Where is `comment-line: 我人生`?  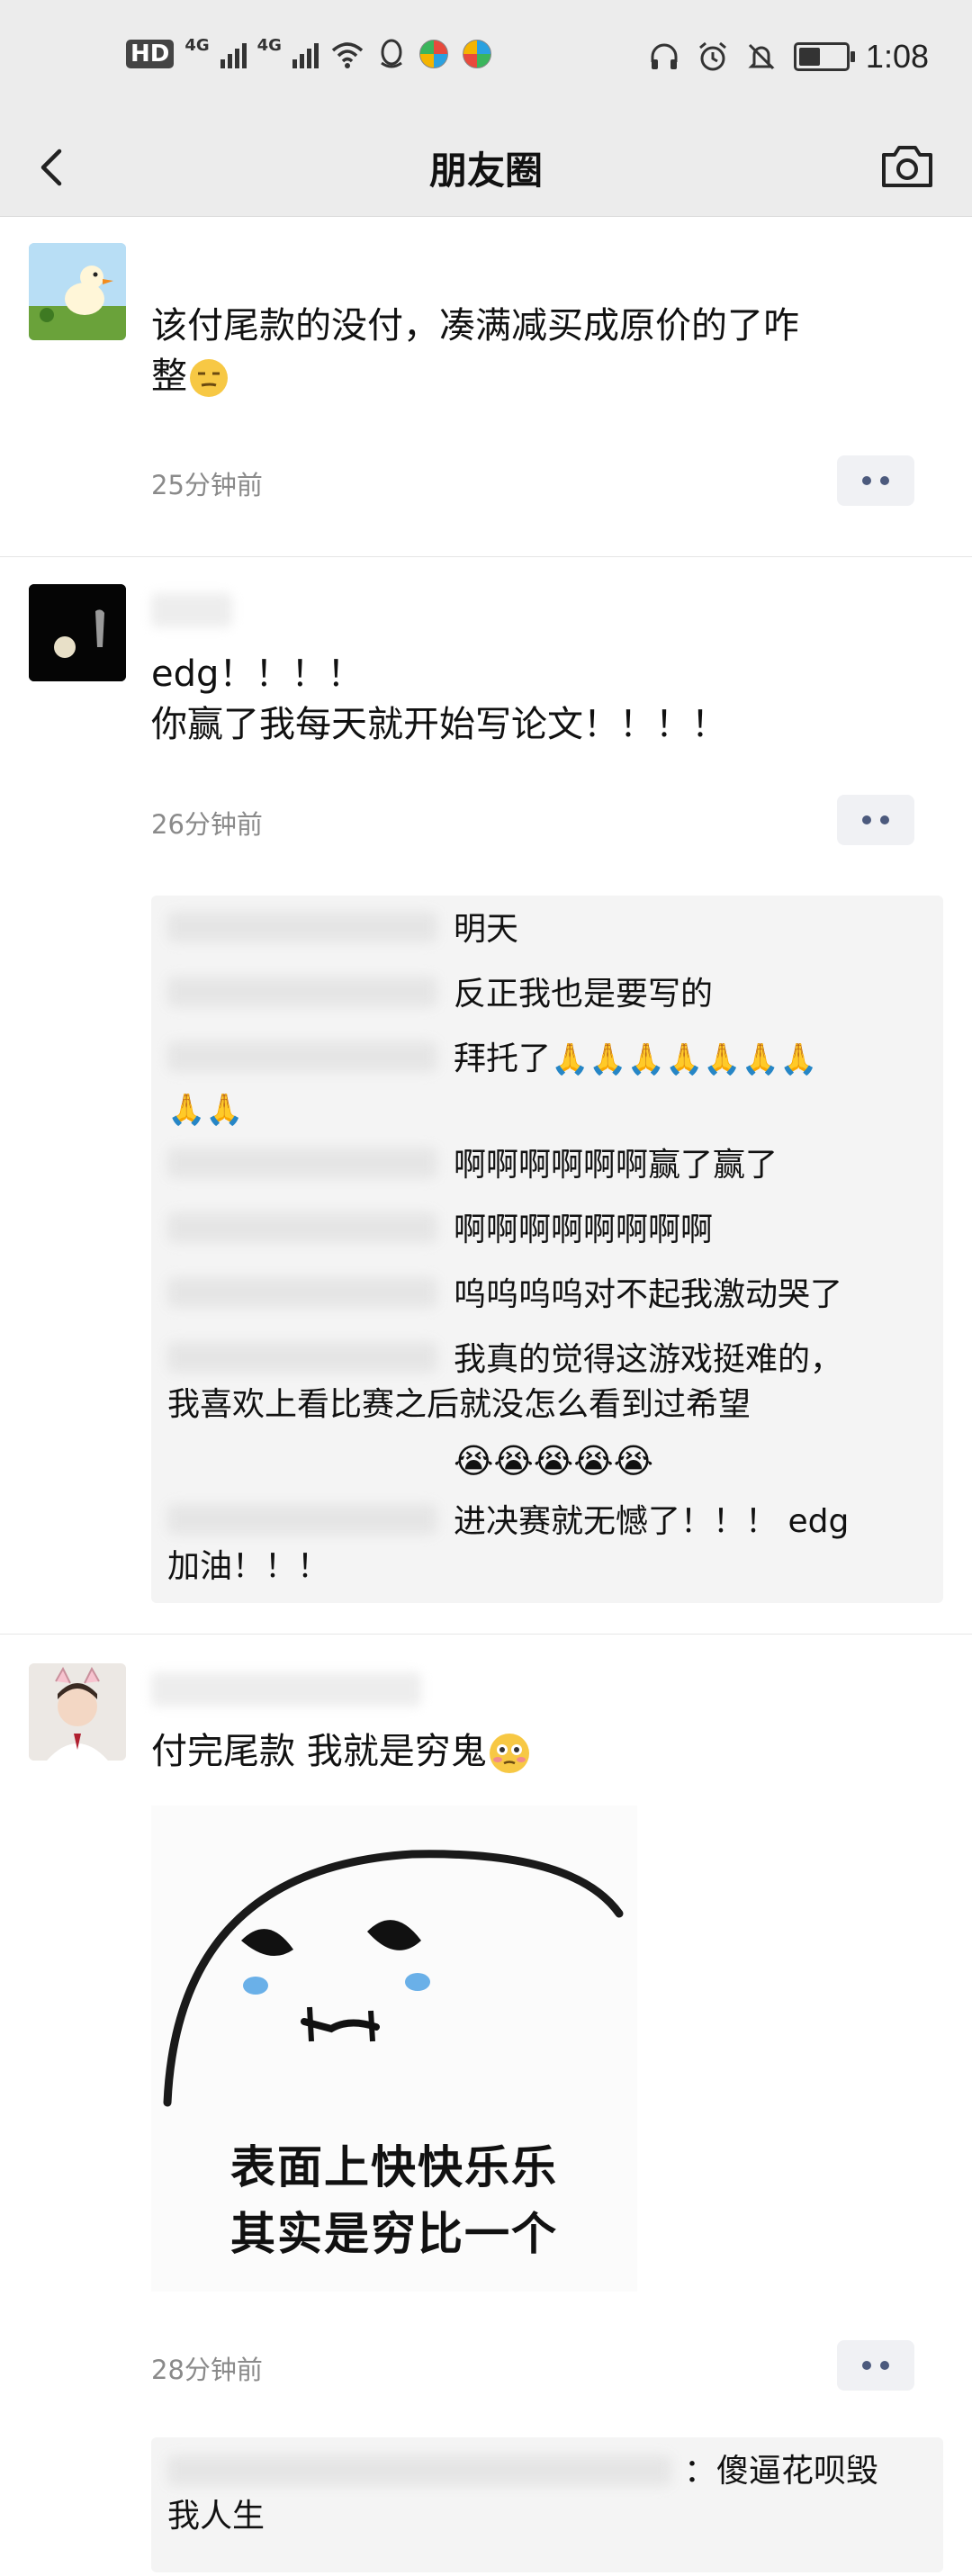 comment-line: 我人生 is located at coordinates (217, 2516).